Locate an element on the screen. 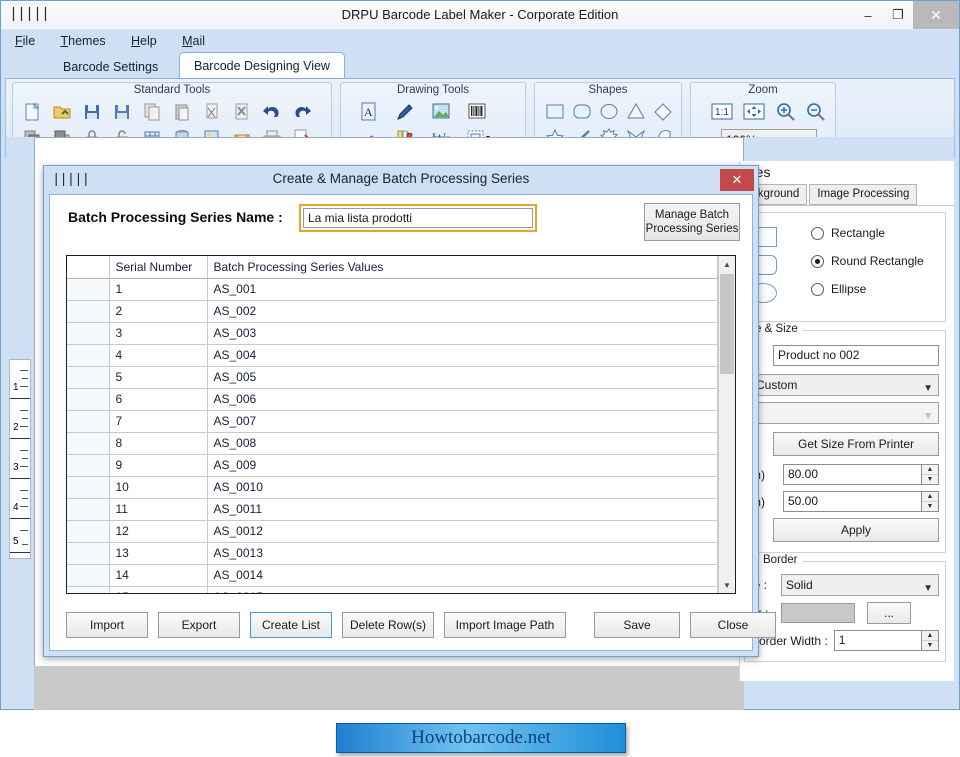 This screenshot has width=960, height=757. table-row: 13 AS_0013 is located at coordinates (392, 553).